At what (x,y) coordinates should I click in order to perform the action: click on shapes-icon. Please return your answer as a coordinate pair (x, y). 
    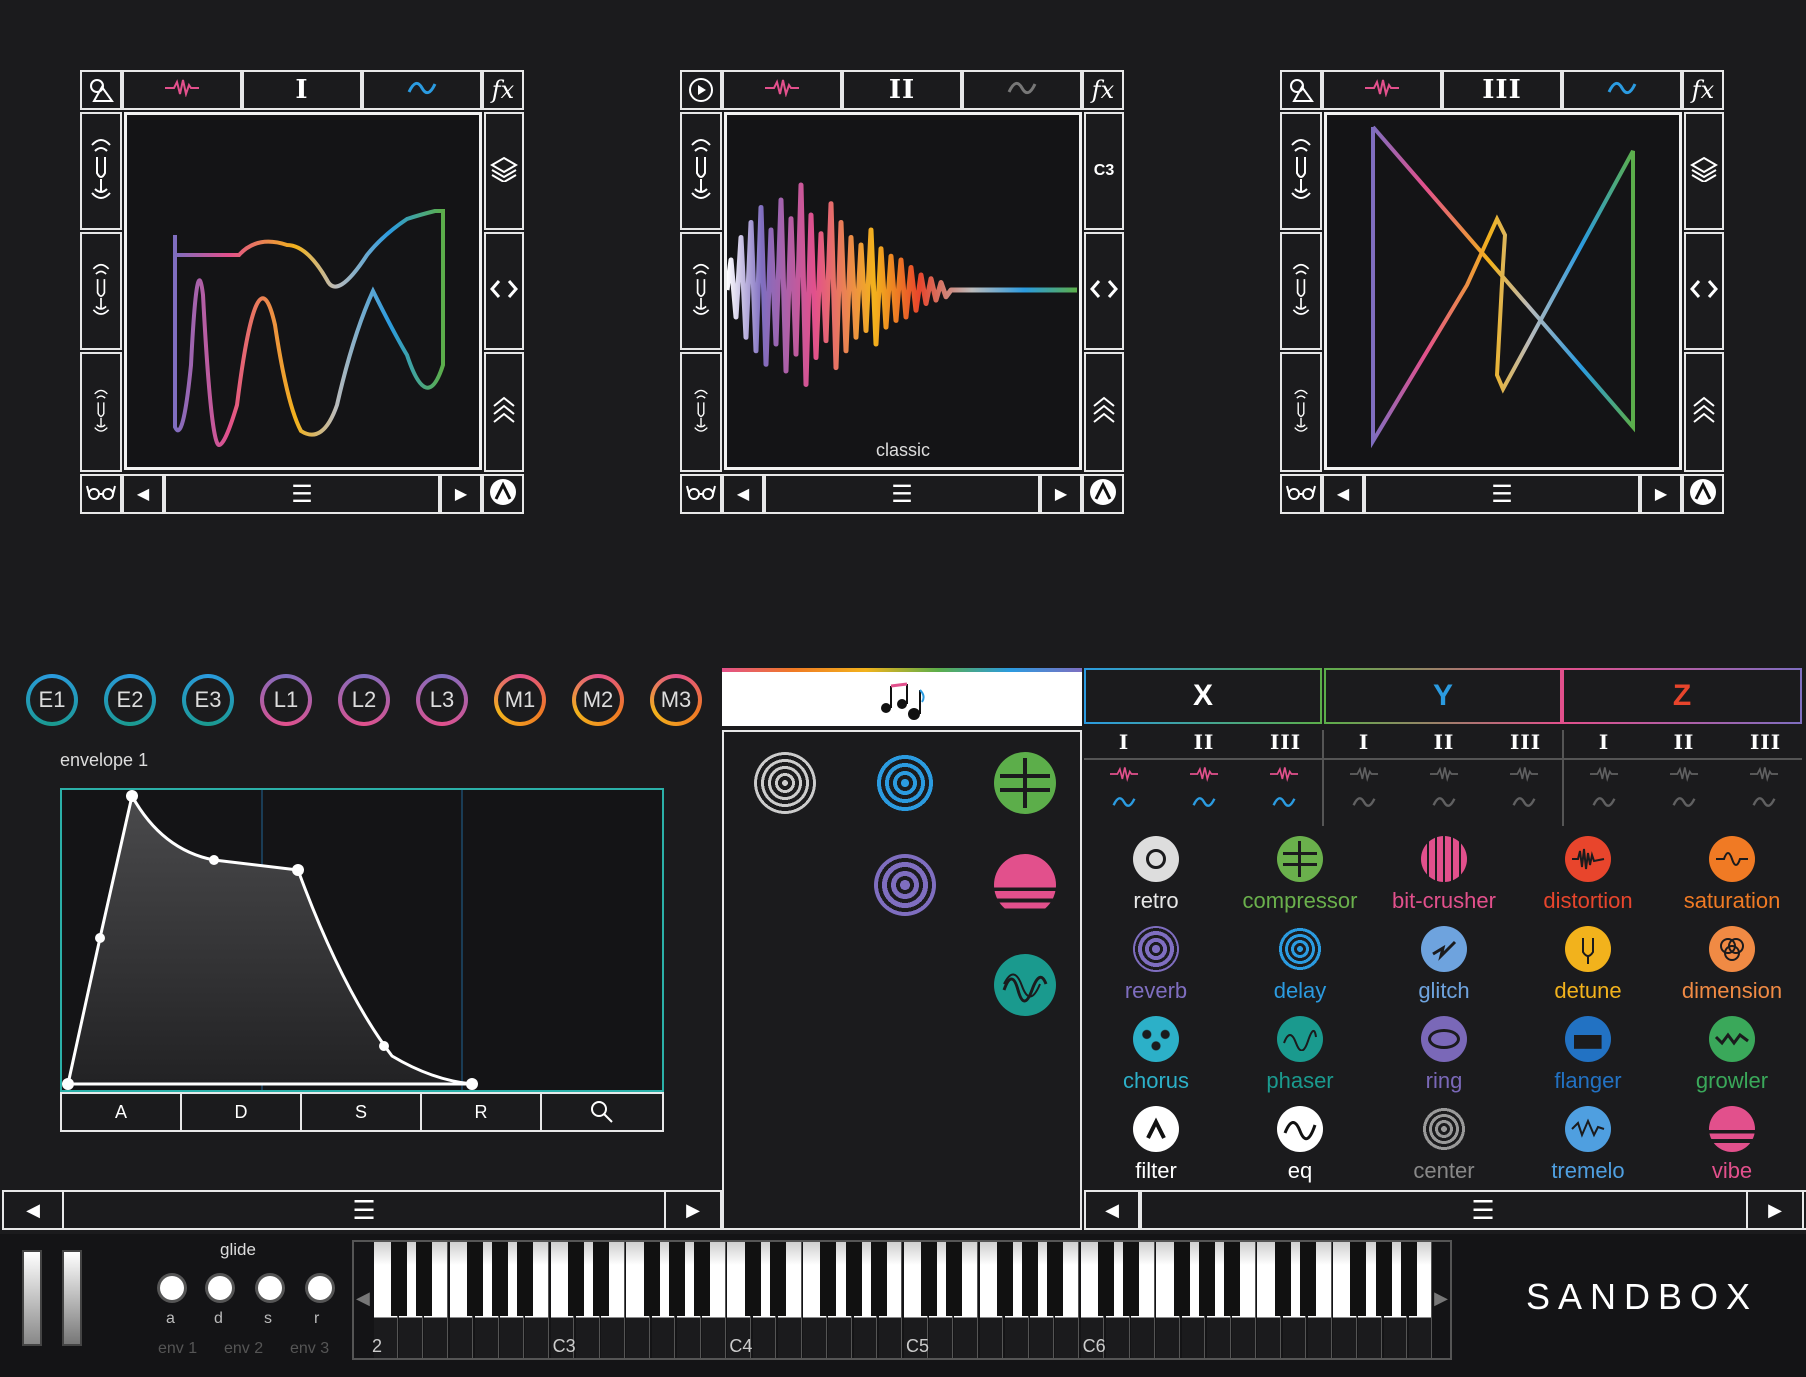
    Looking at the image, I should click on (101, 90).